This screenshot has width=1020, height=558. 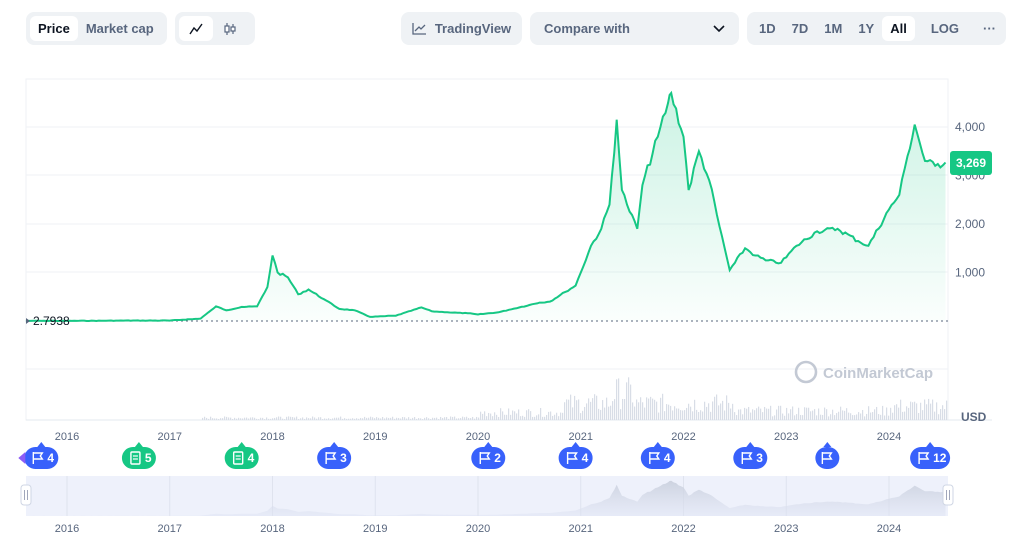 I want to click on event-marker-news: 4, so click(x=241, y=455).